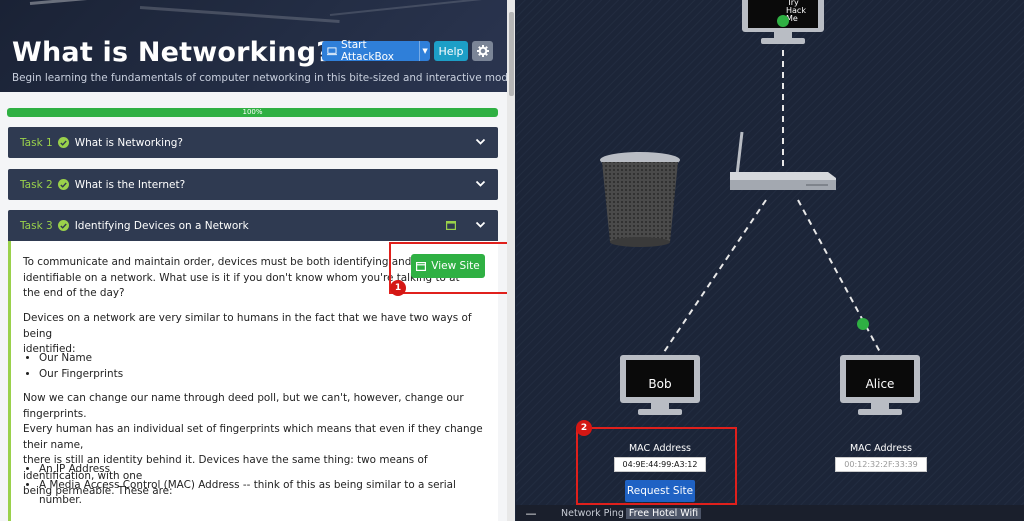  I want to click on alice-mac-field: 00:12:32:2F:33:39, so click(881, 464).